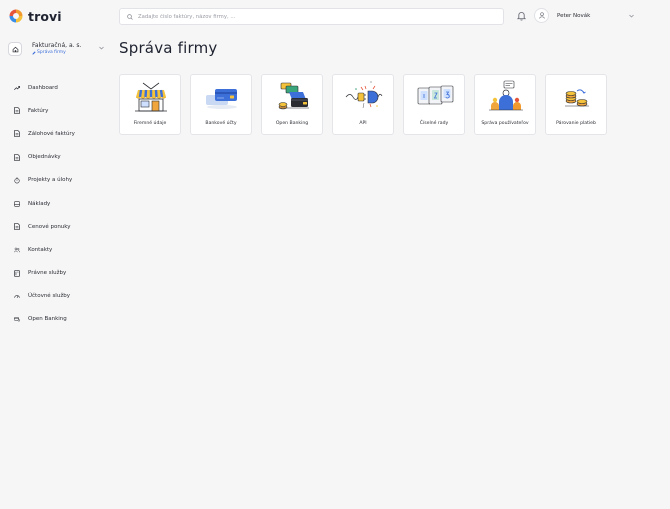  I want to click on sidebar-item-objednavky: Objednávky, so click(44, 157).